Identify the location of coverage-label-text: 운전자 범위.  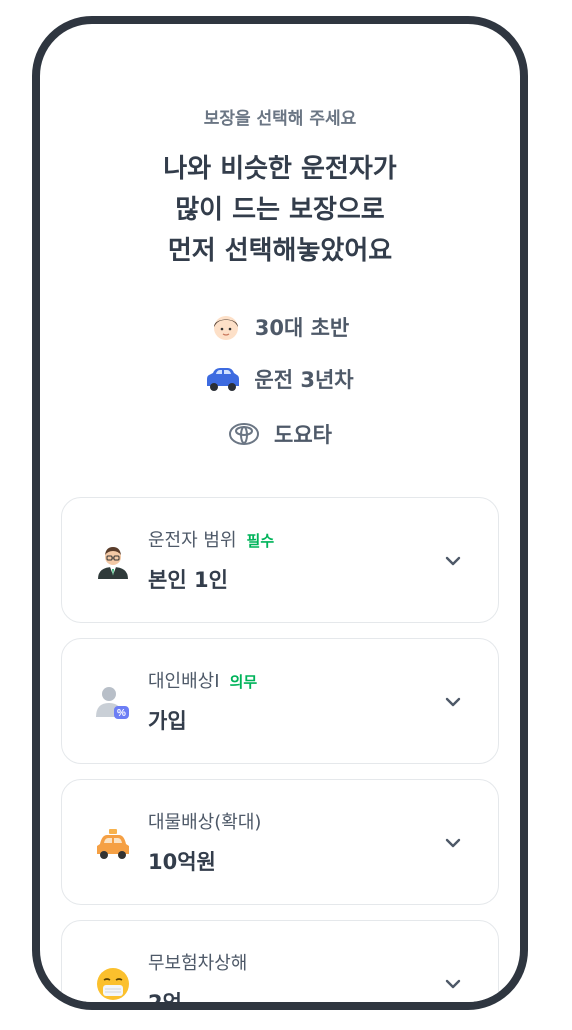
(192, 540).